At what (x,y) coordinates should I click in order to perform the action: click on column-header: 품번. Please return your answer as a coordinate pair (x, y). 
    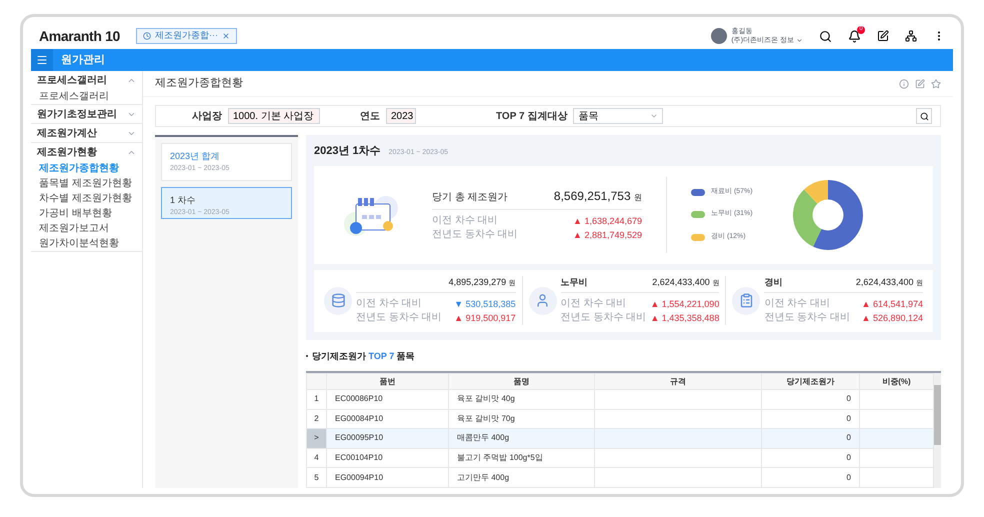
    Looking at the image, I should click on (387, 382).